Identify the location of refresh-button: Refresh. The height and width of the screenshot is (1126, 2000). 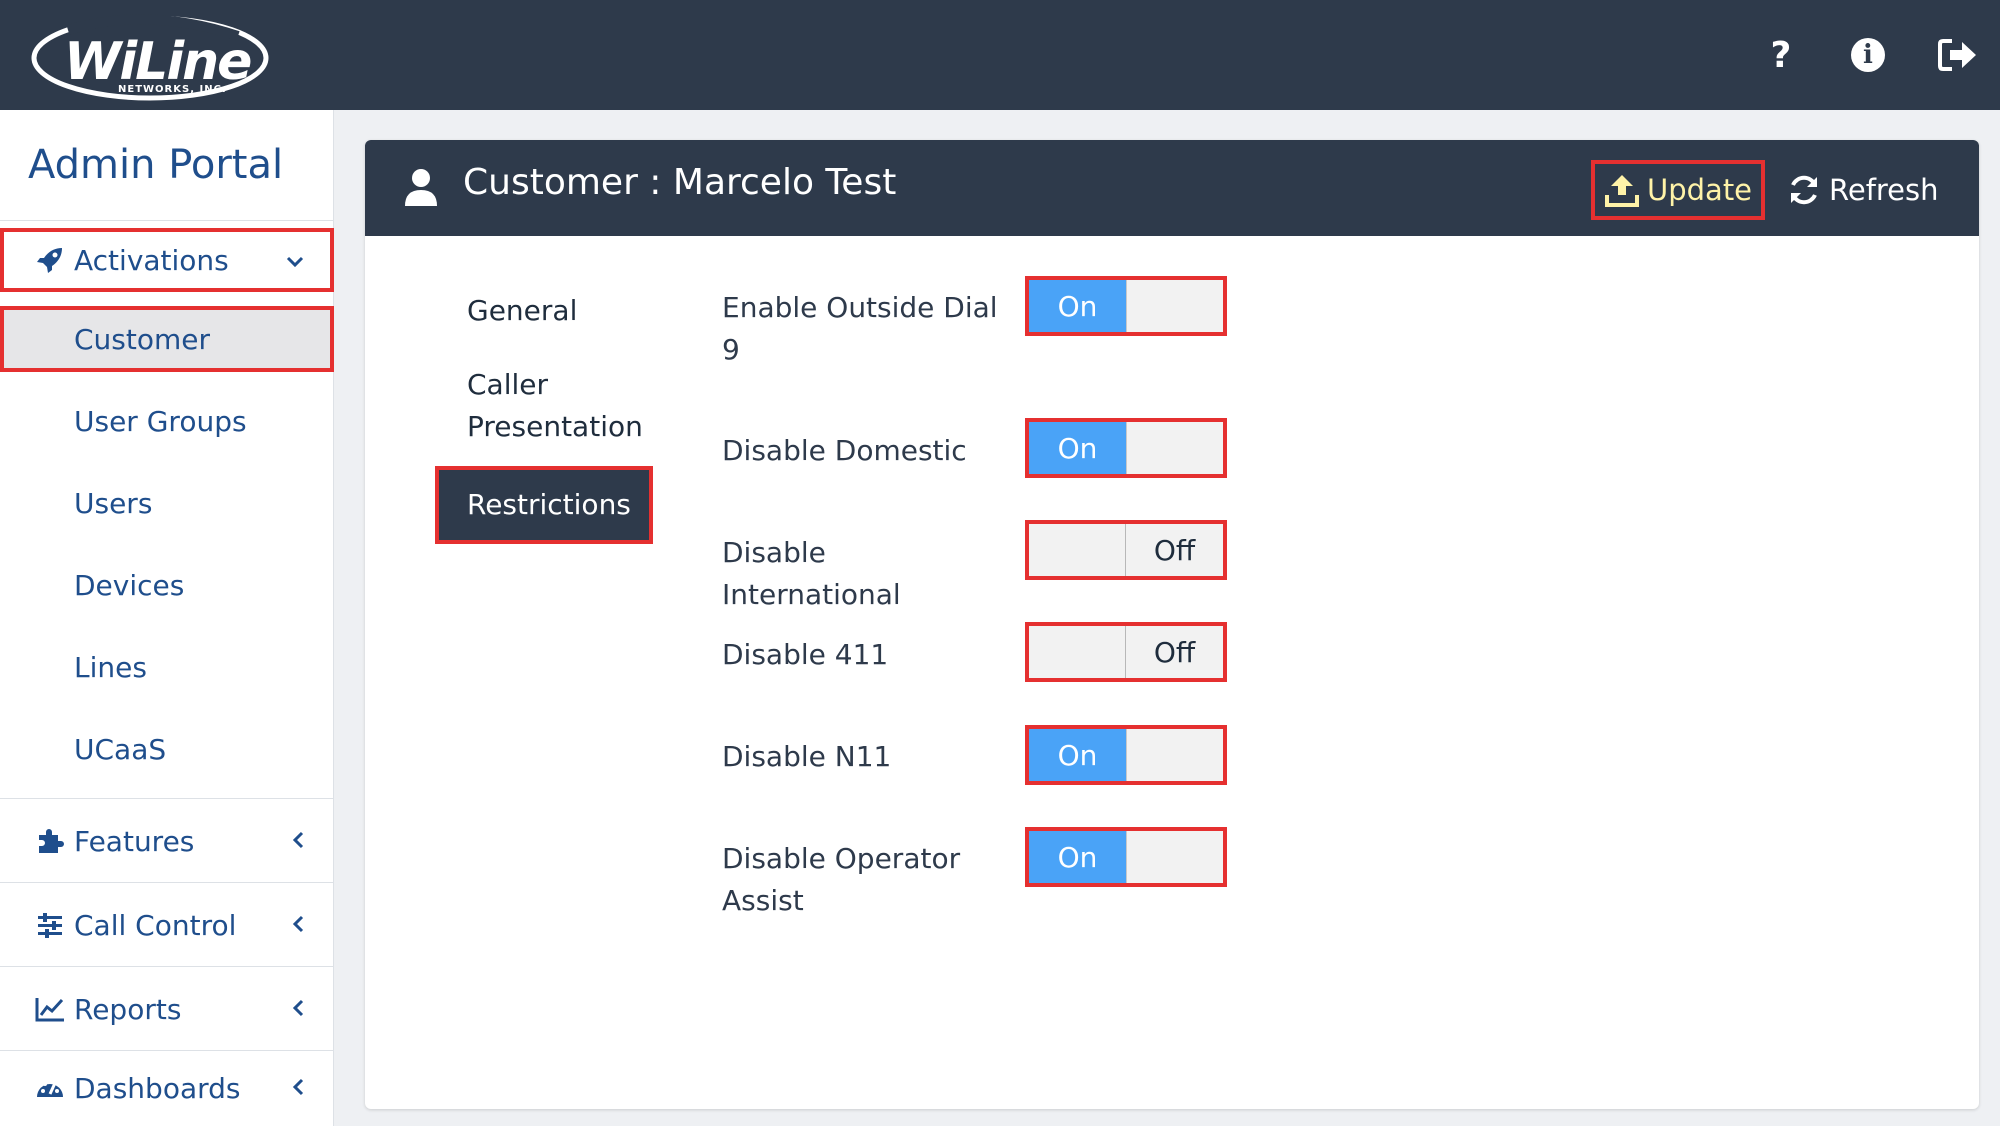
(1861, 190).